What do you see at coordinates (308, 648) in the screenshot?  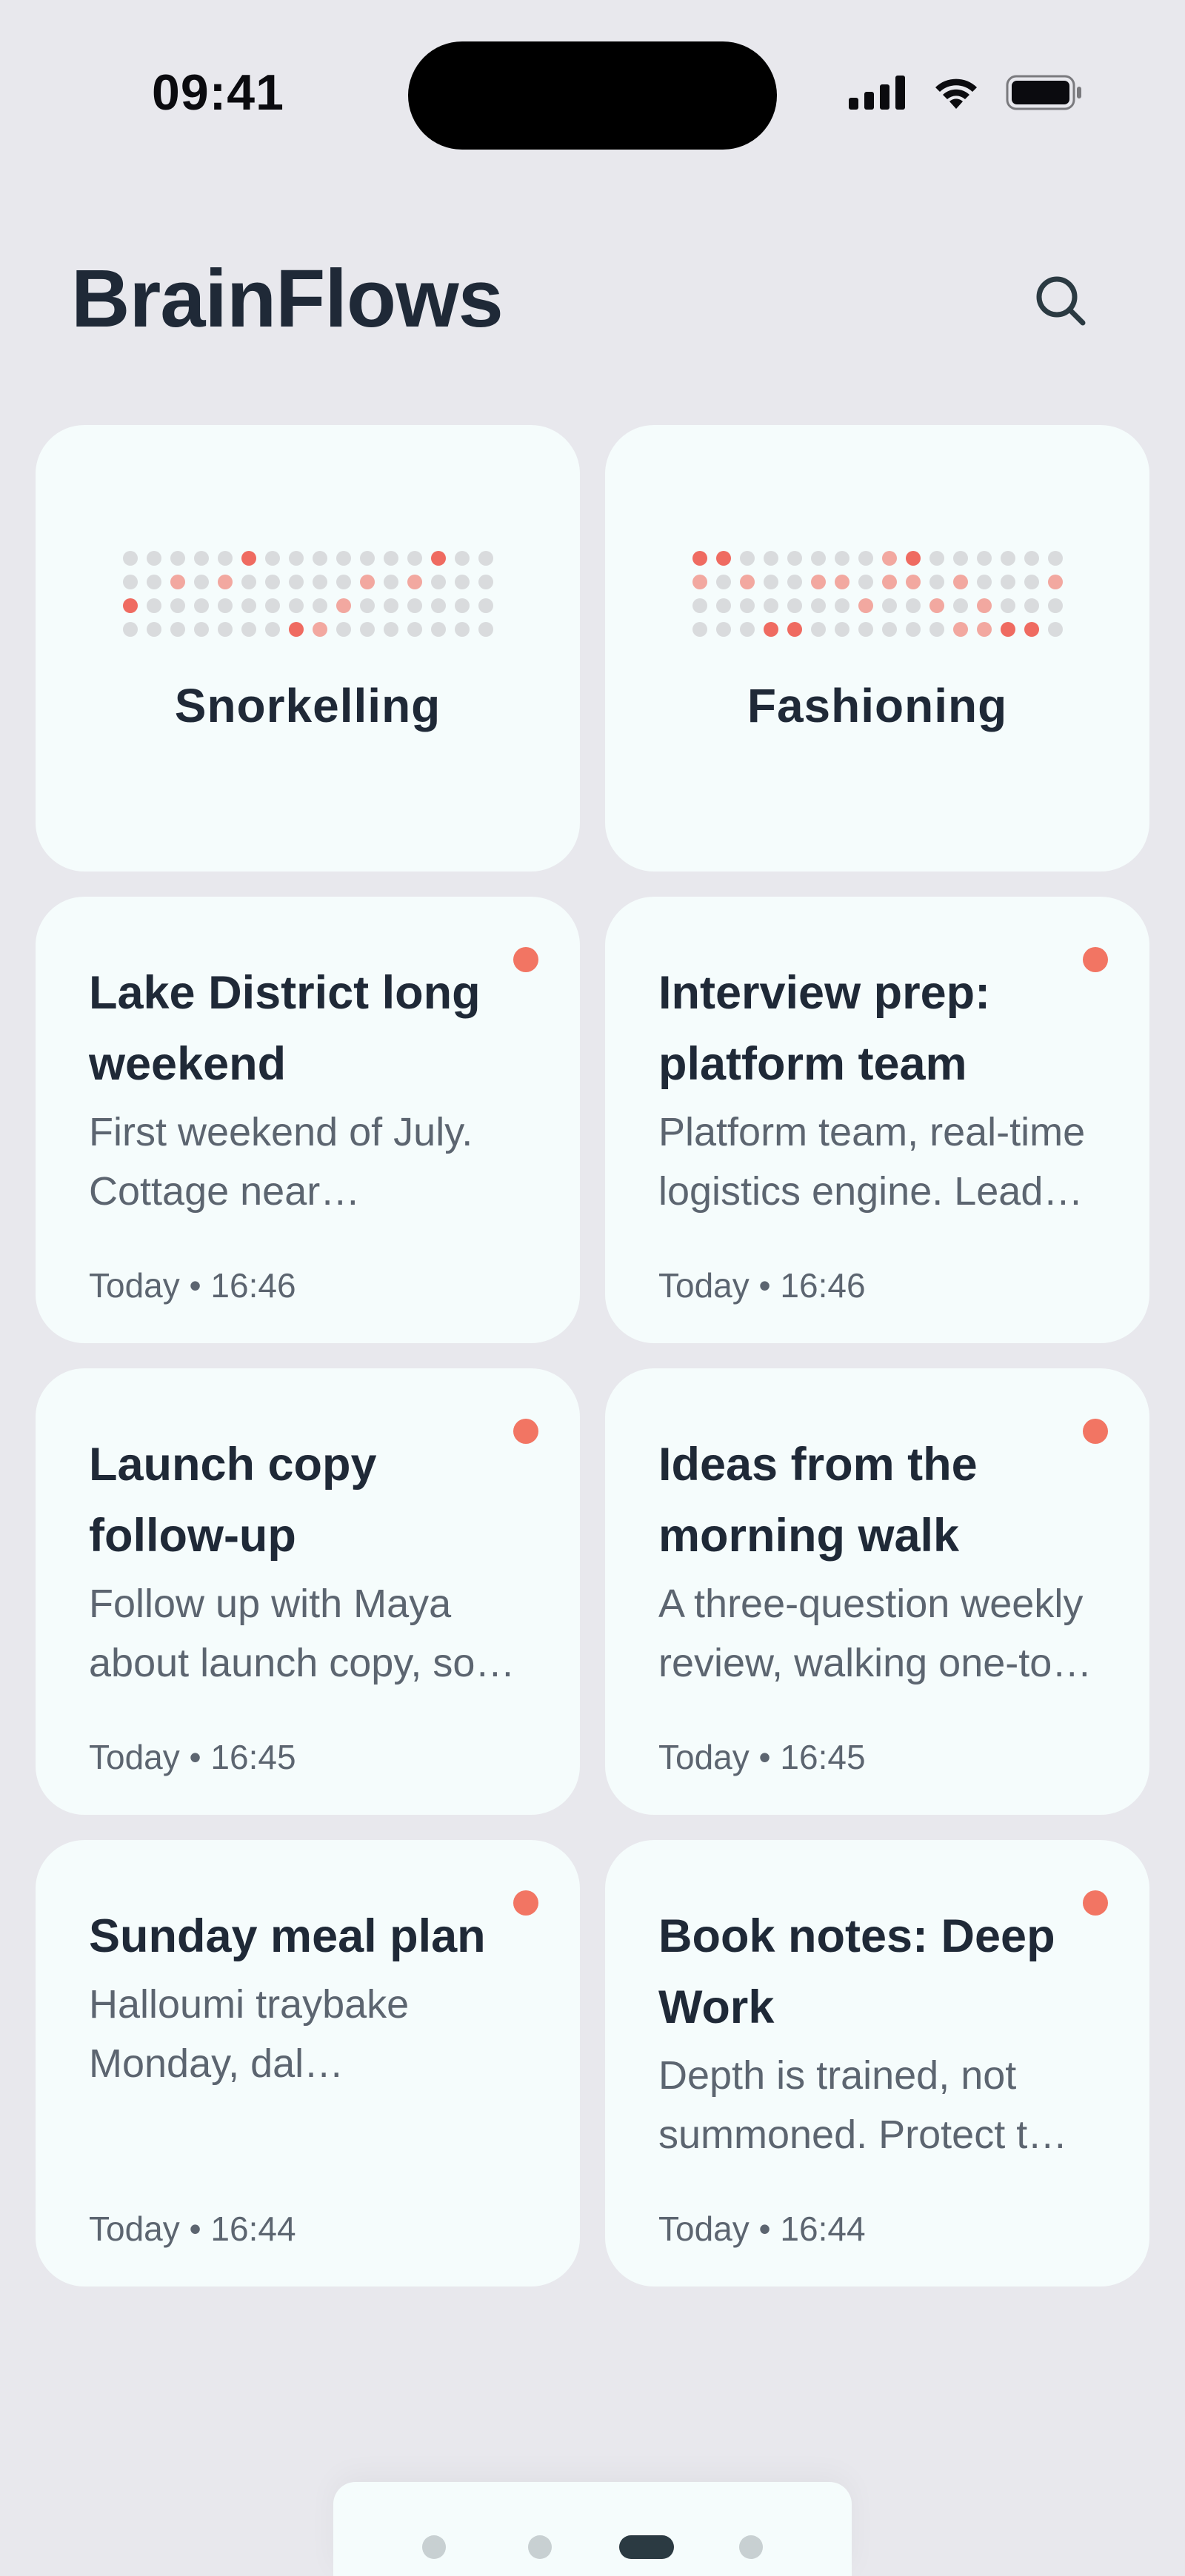 I see `flow-card-snorkelling: Snorkelling` at bounding box center [308, 648].